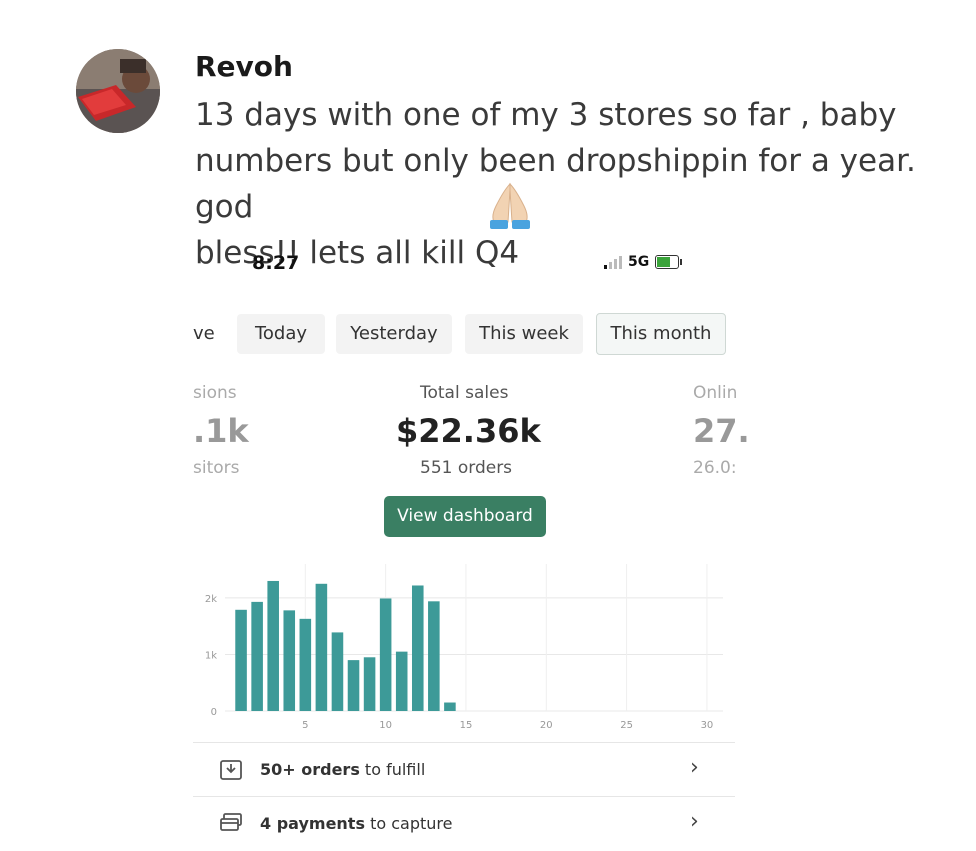  Describe the element at coordinates (707, 725) in the screenshot. I see `x-tick-label: 30` at that location.